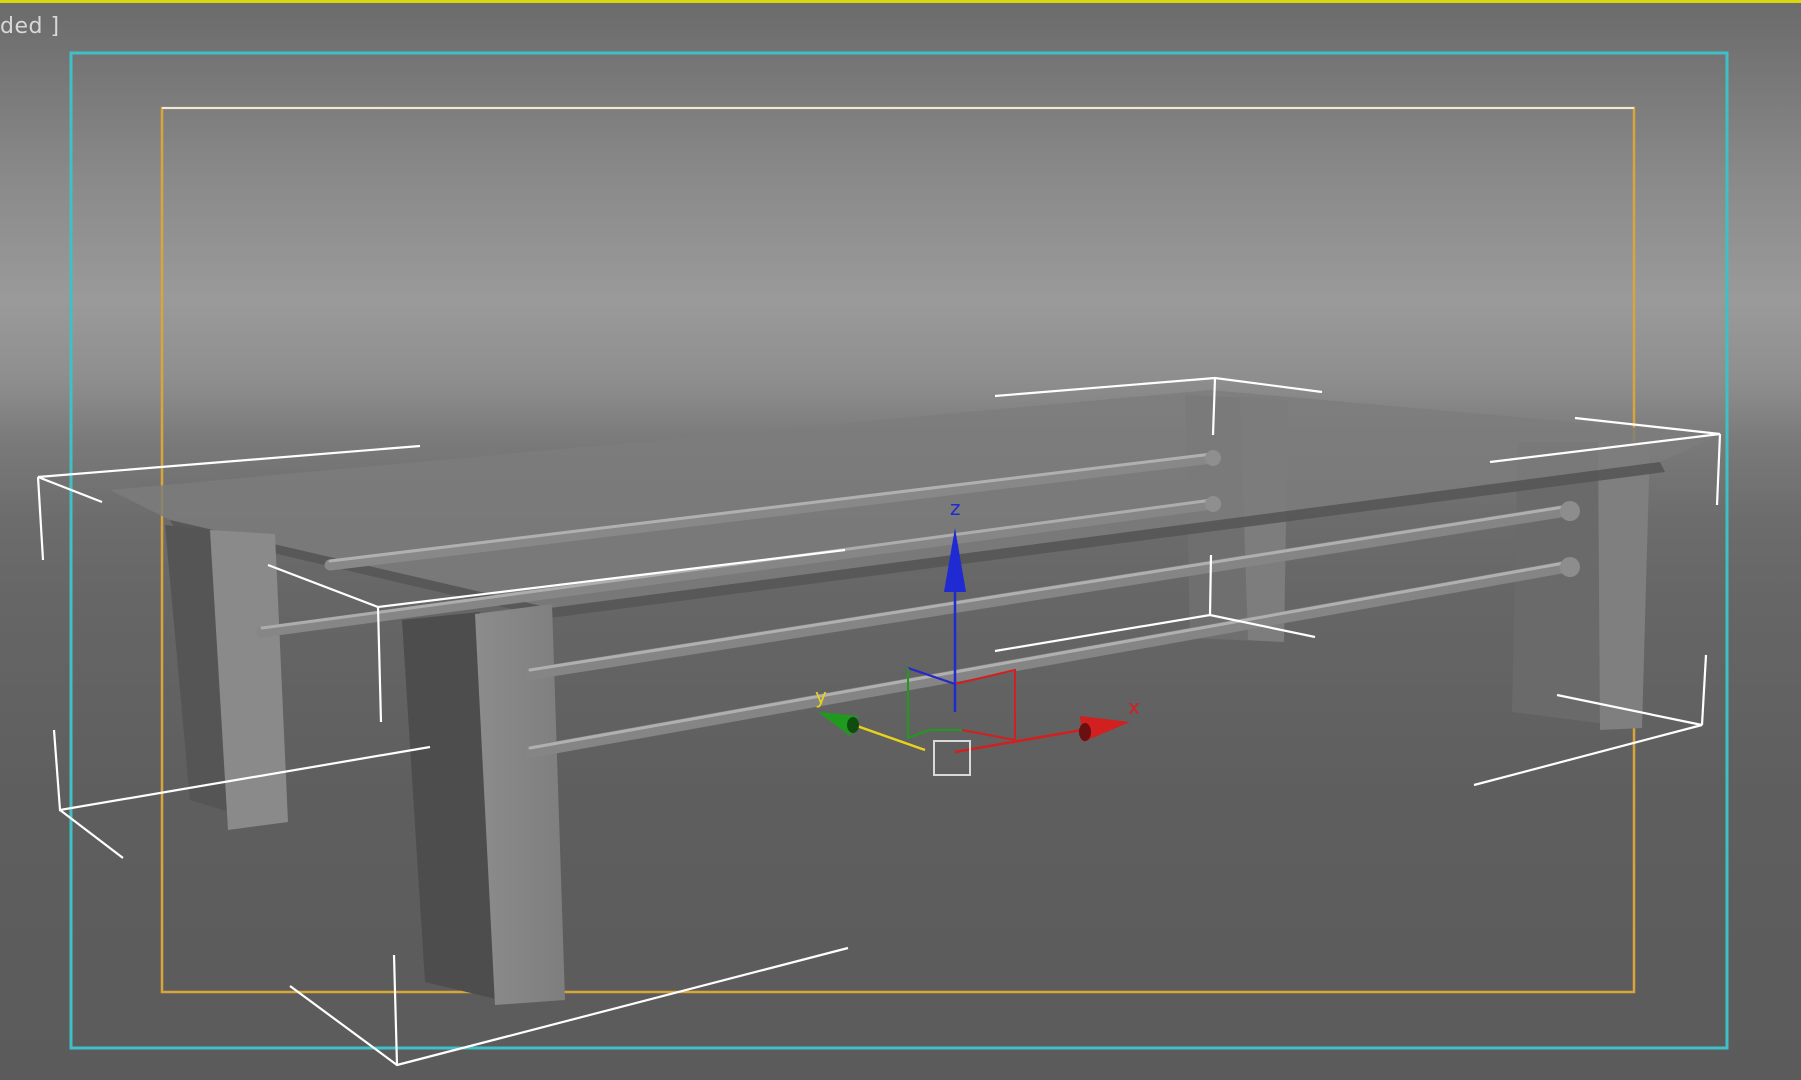 Image resolution: width=1801 pixels, height=1080 pixels. I want to click on gizmo-y-axis, so click(891, 738).